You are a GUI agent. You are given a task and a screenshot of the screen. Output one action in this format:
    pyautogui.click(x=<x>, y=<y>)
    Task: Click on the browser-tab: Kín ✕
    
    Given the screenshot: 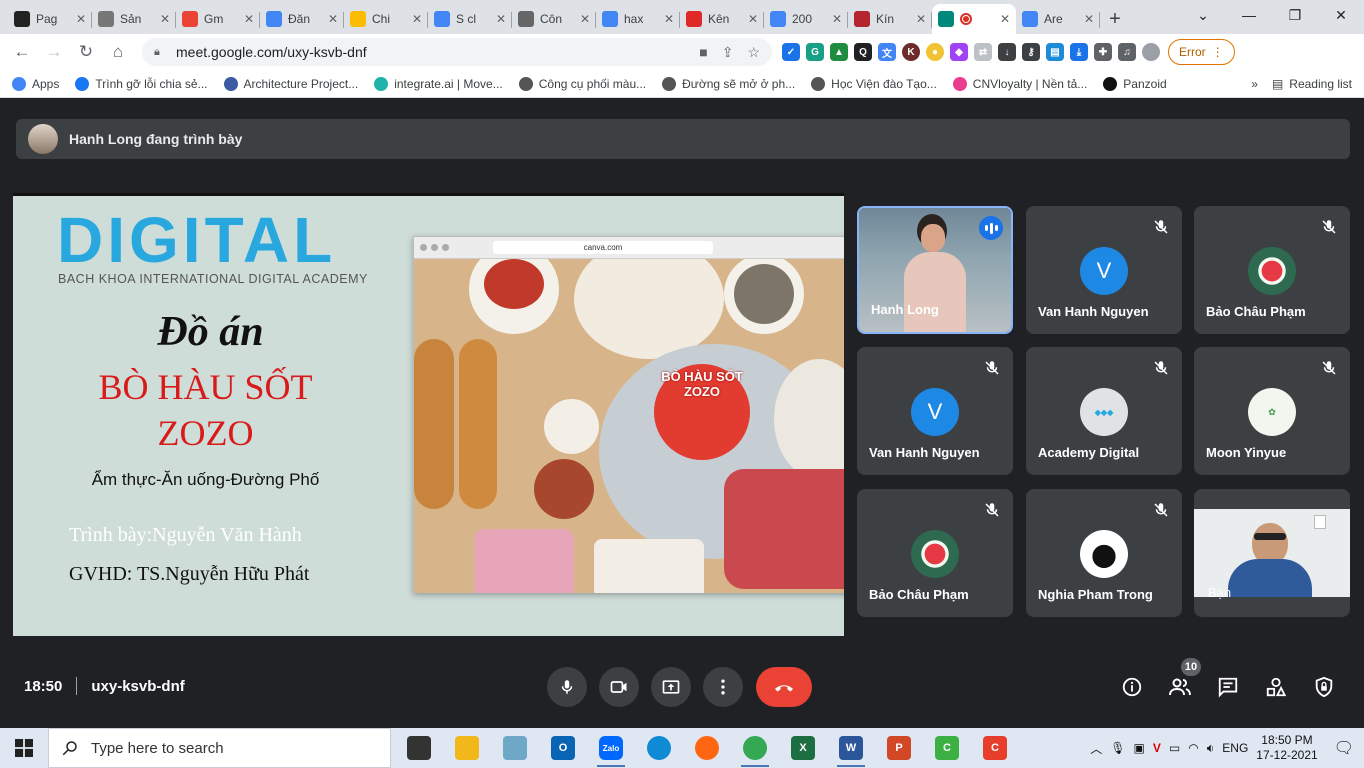 What is the action you would take?
    pyautogui.click(x=890, y=19)
    